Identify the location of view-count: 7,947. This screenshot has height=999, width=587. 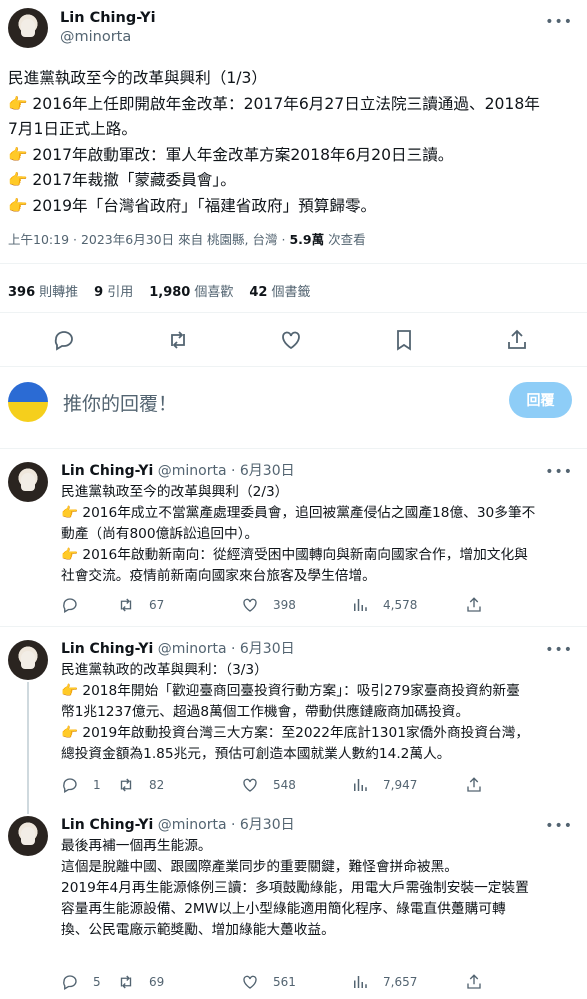
(400, 785).